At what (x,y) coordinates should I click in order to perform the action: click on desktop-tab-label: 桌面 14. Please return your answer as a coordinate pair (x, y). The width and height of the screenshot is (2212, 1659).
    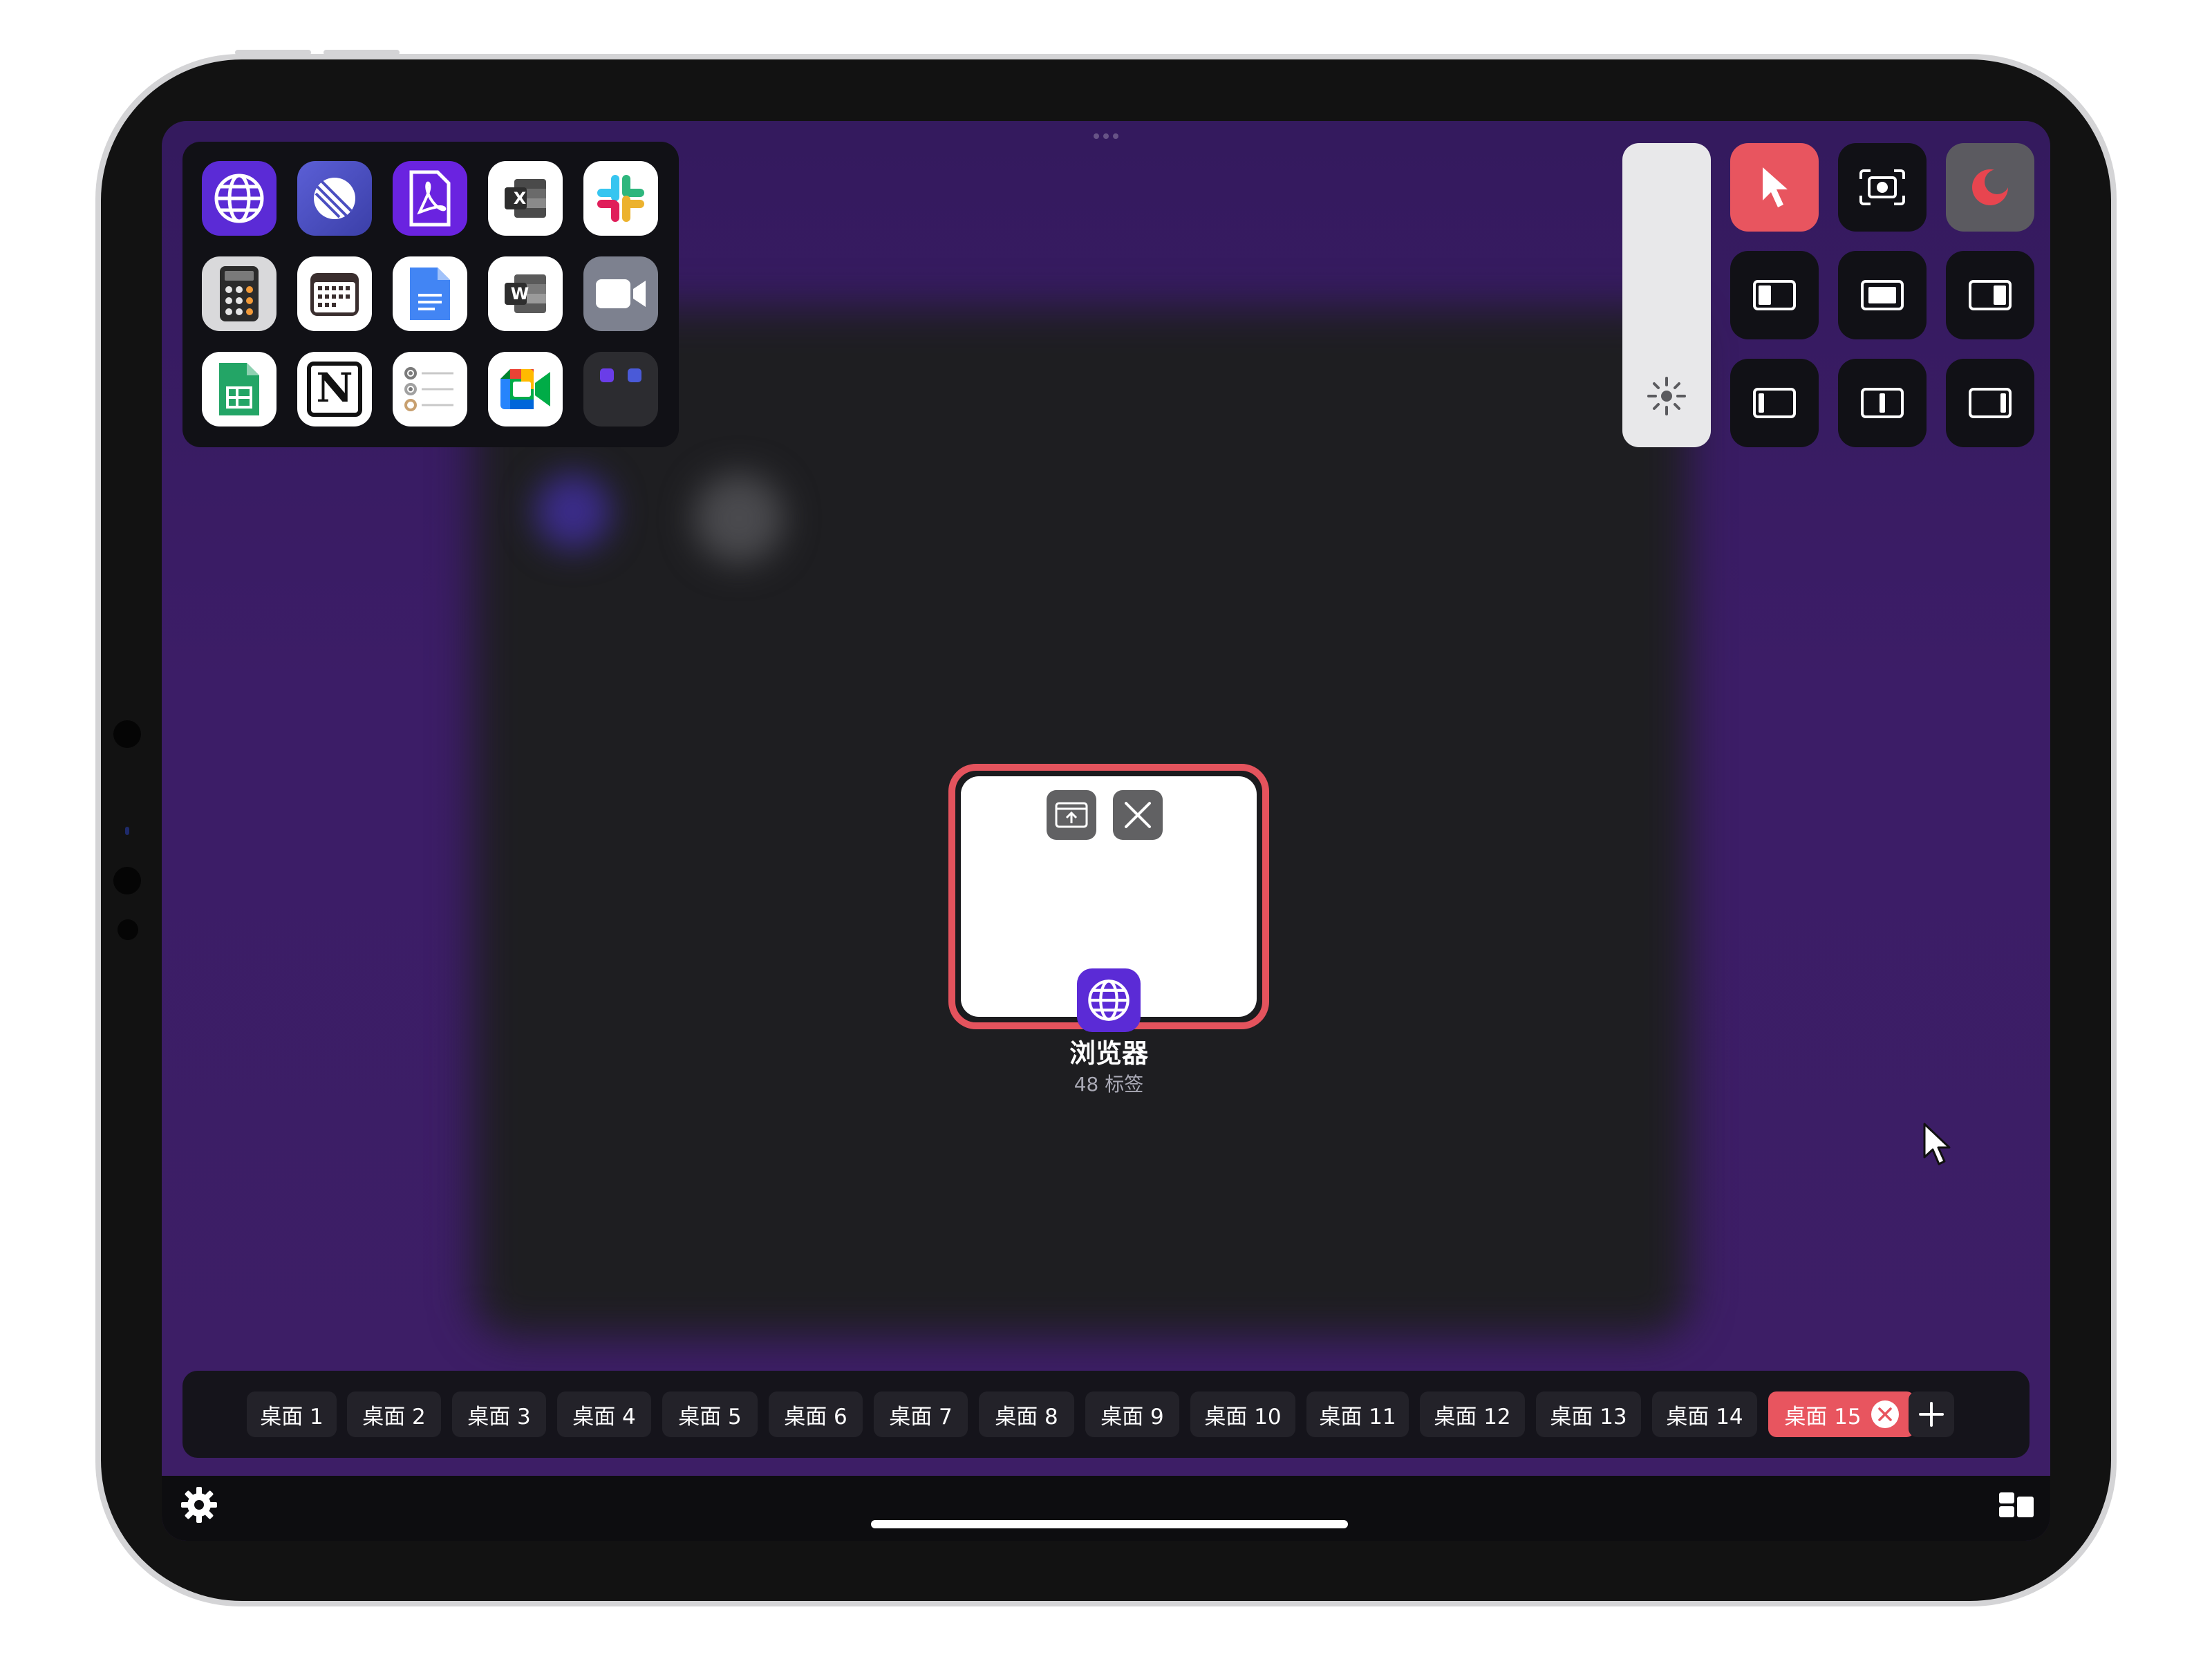
    Looking at the image, I should click on (1704, 1417).